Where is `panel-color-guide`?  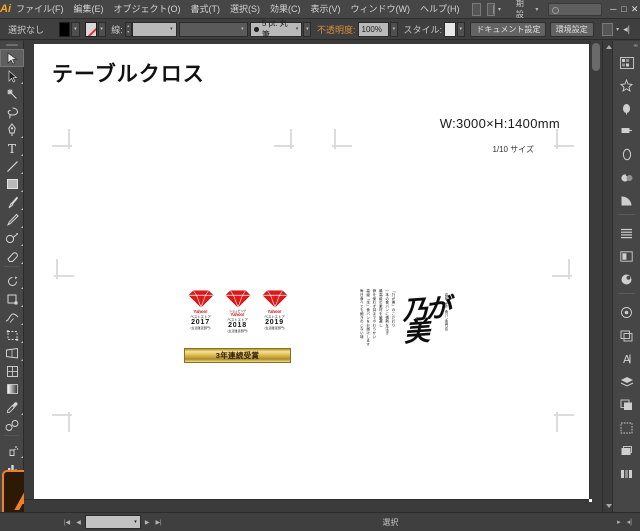
panel-color-guide is located at coordinates (626, 85).